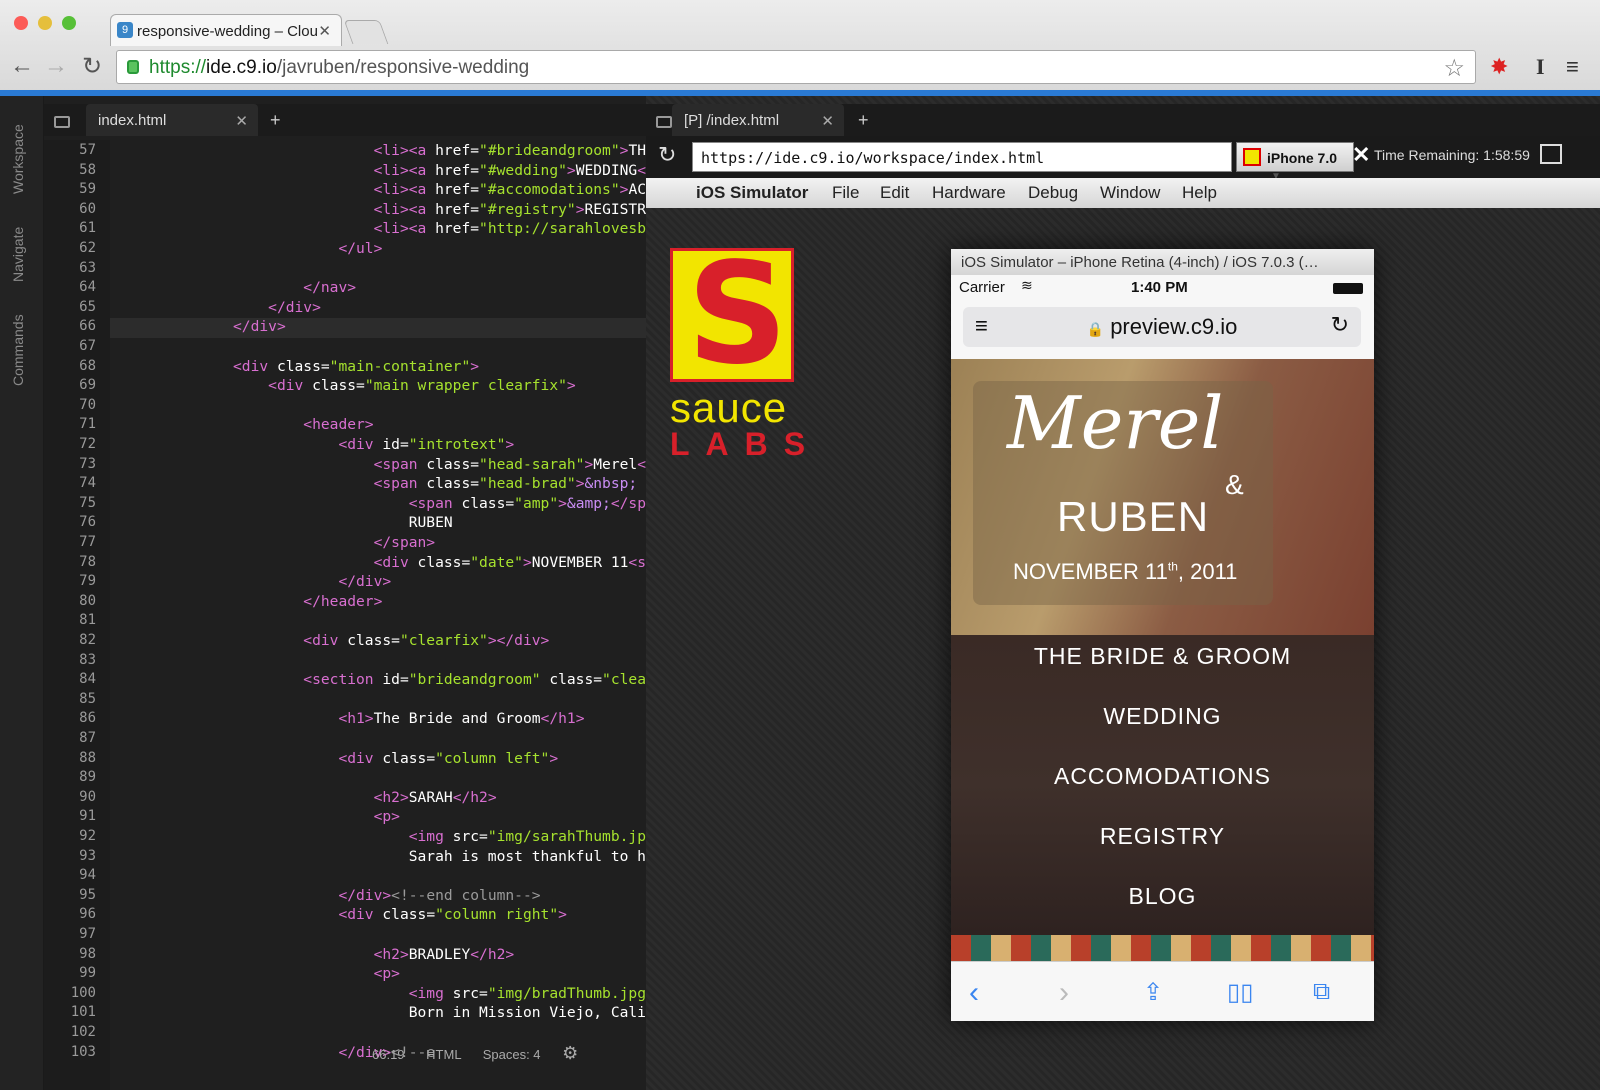  I want to click on device-select: iPhone 7.0 ▼, so click(1295, 162).